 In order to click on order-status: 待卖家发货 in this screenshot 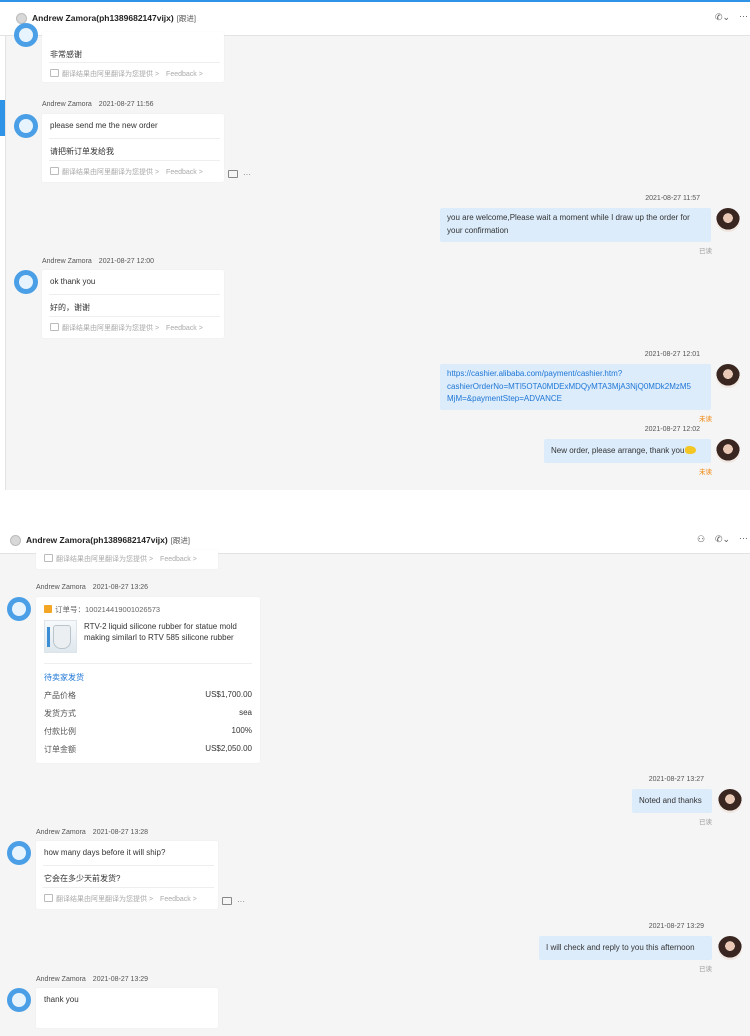, I will do `click(64, 677)`.